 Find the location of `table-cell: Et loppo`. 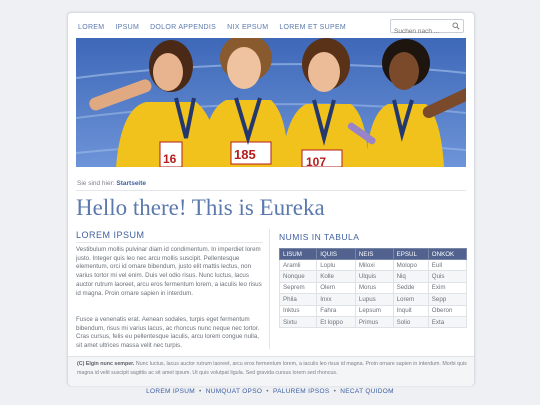

table-cell: Et loppo is located at coordinates (336, 322).